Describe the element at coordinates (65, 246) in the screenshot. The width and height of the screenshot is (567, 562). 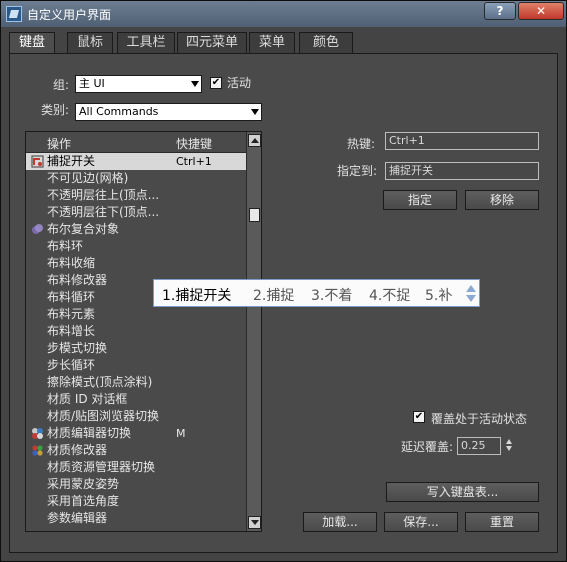
I see `list-item-label: 布料环` at that location.